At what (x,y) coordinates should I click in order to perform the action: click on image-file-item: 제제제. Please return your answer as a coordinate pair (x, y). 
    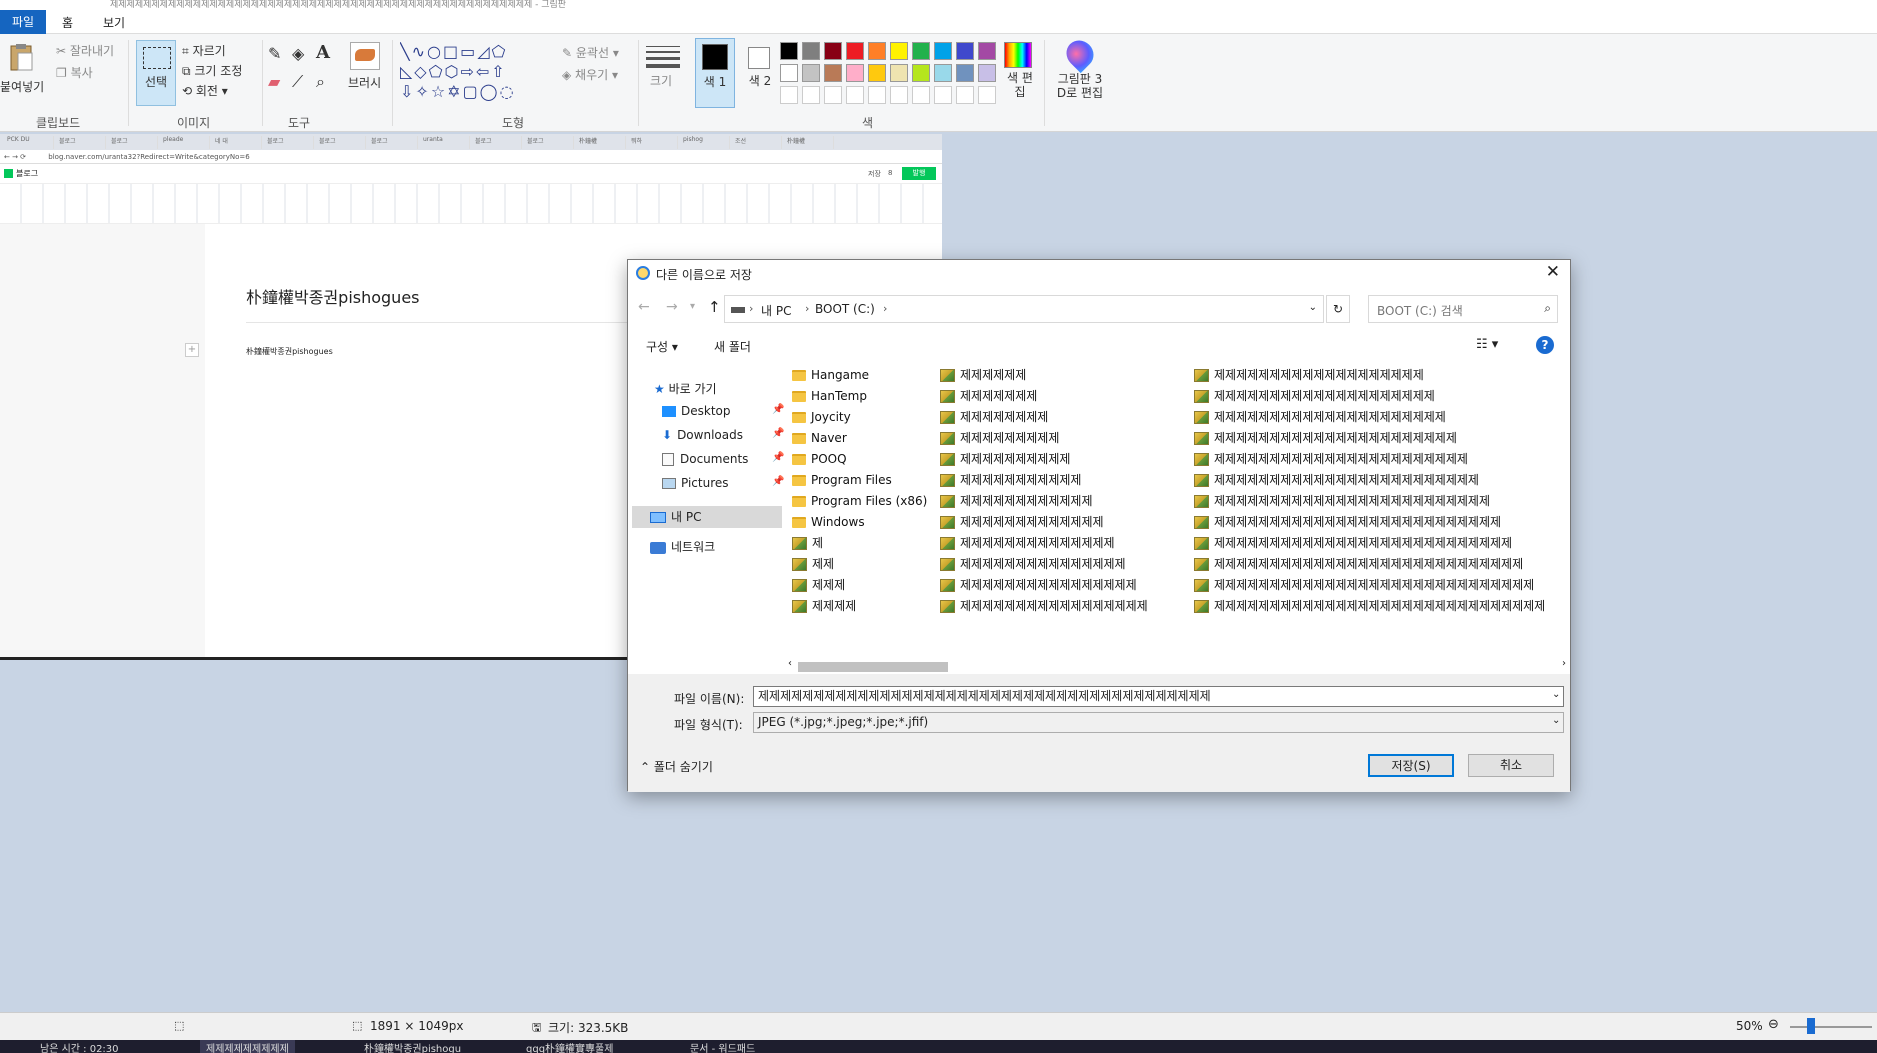
    Looking at the image, I should click on (818, 585).